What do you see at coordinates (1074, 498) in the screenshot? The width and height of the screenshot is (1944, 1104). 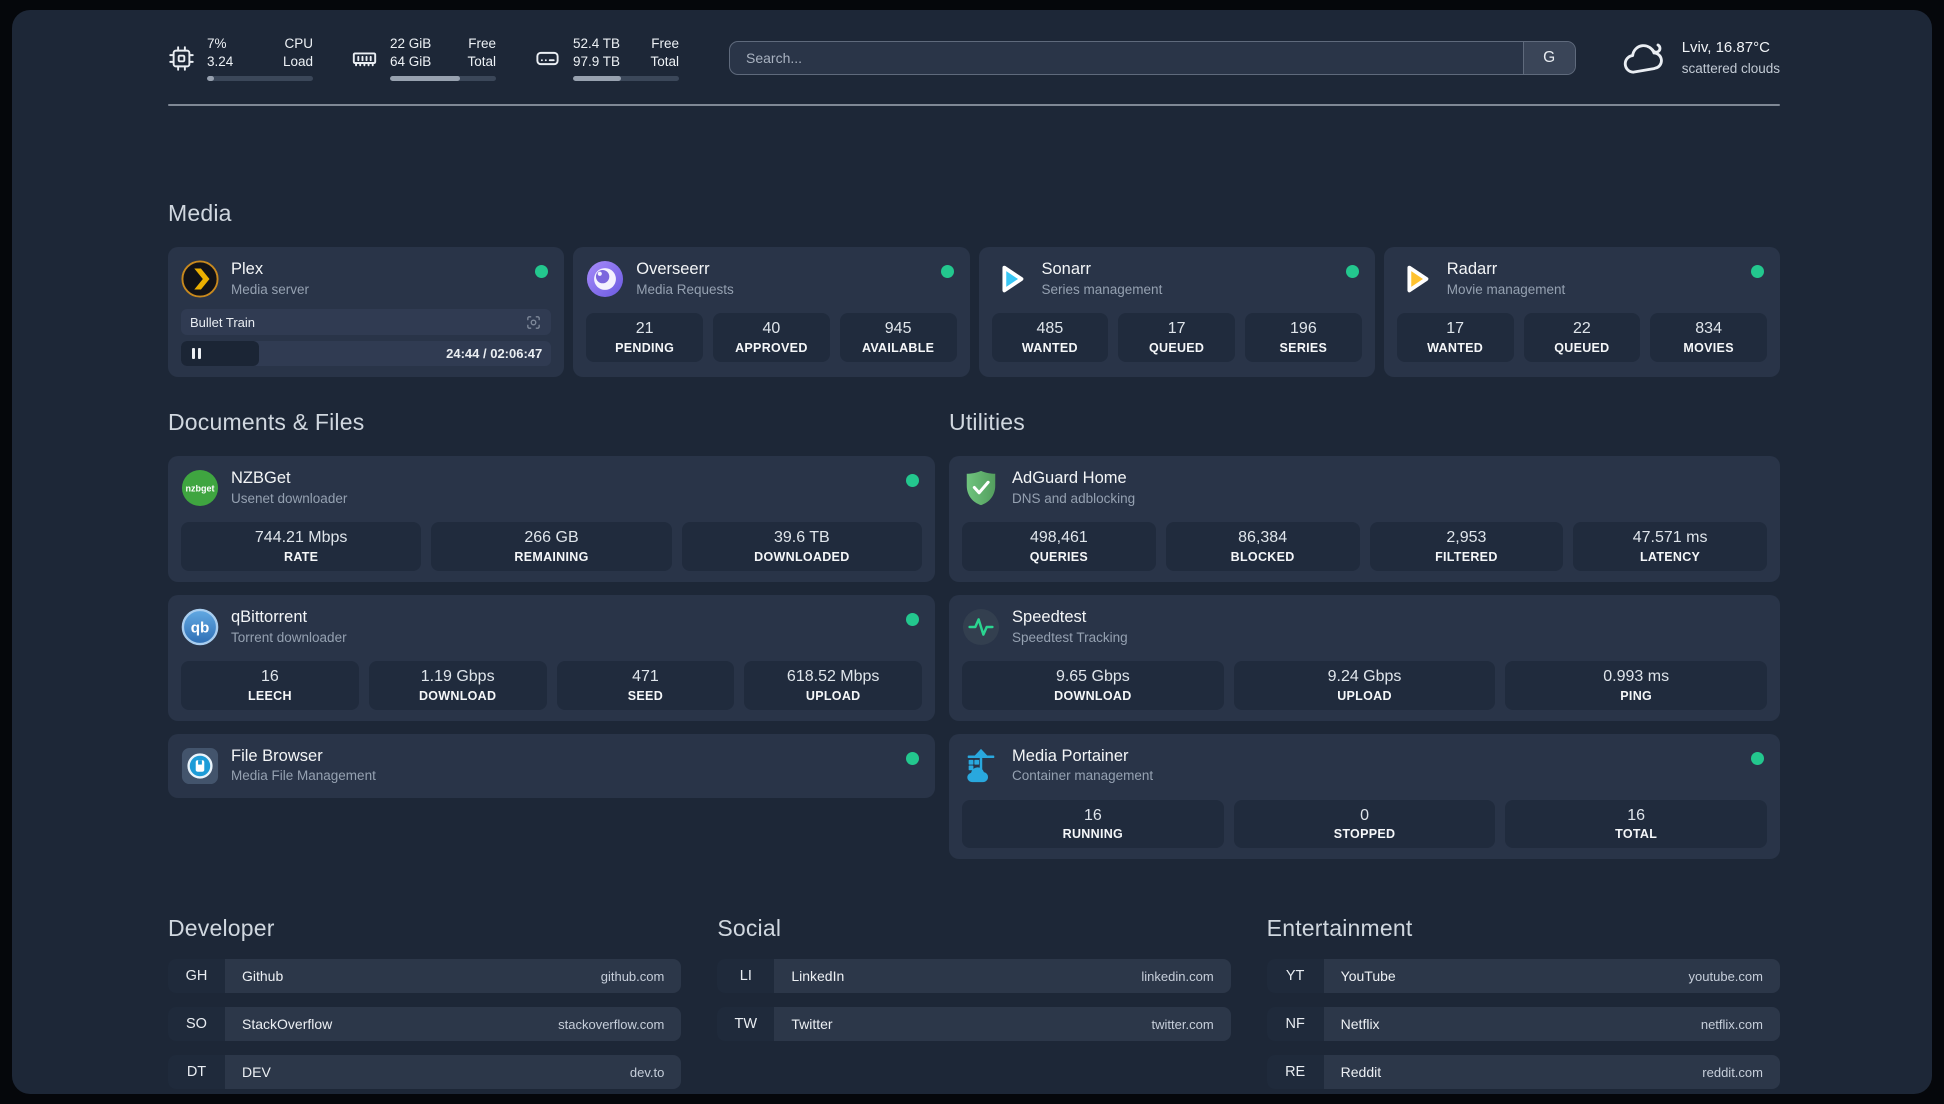 I see `service-description: DNS and adblocking` at bounding box center [1074, 498].